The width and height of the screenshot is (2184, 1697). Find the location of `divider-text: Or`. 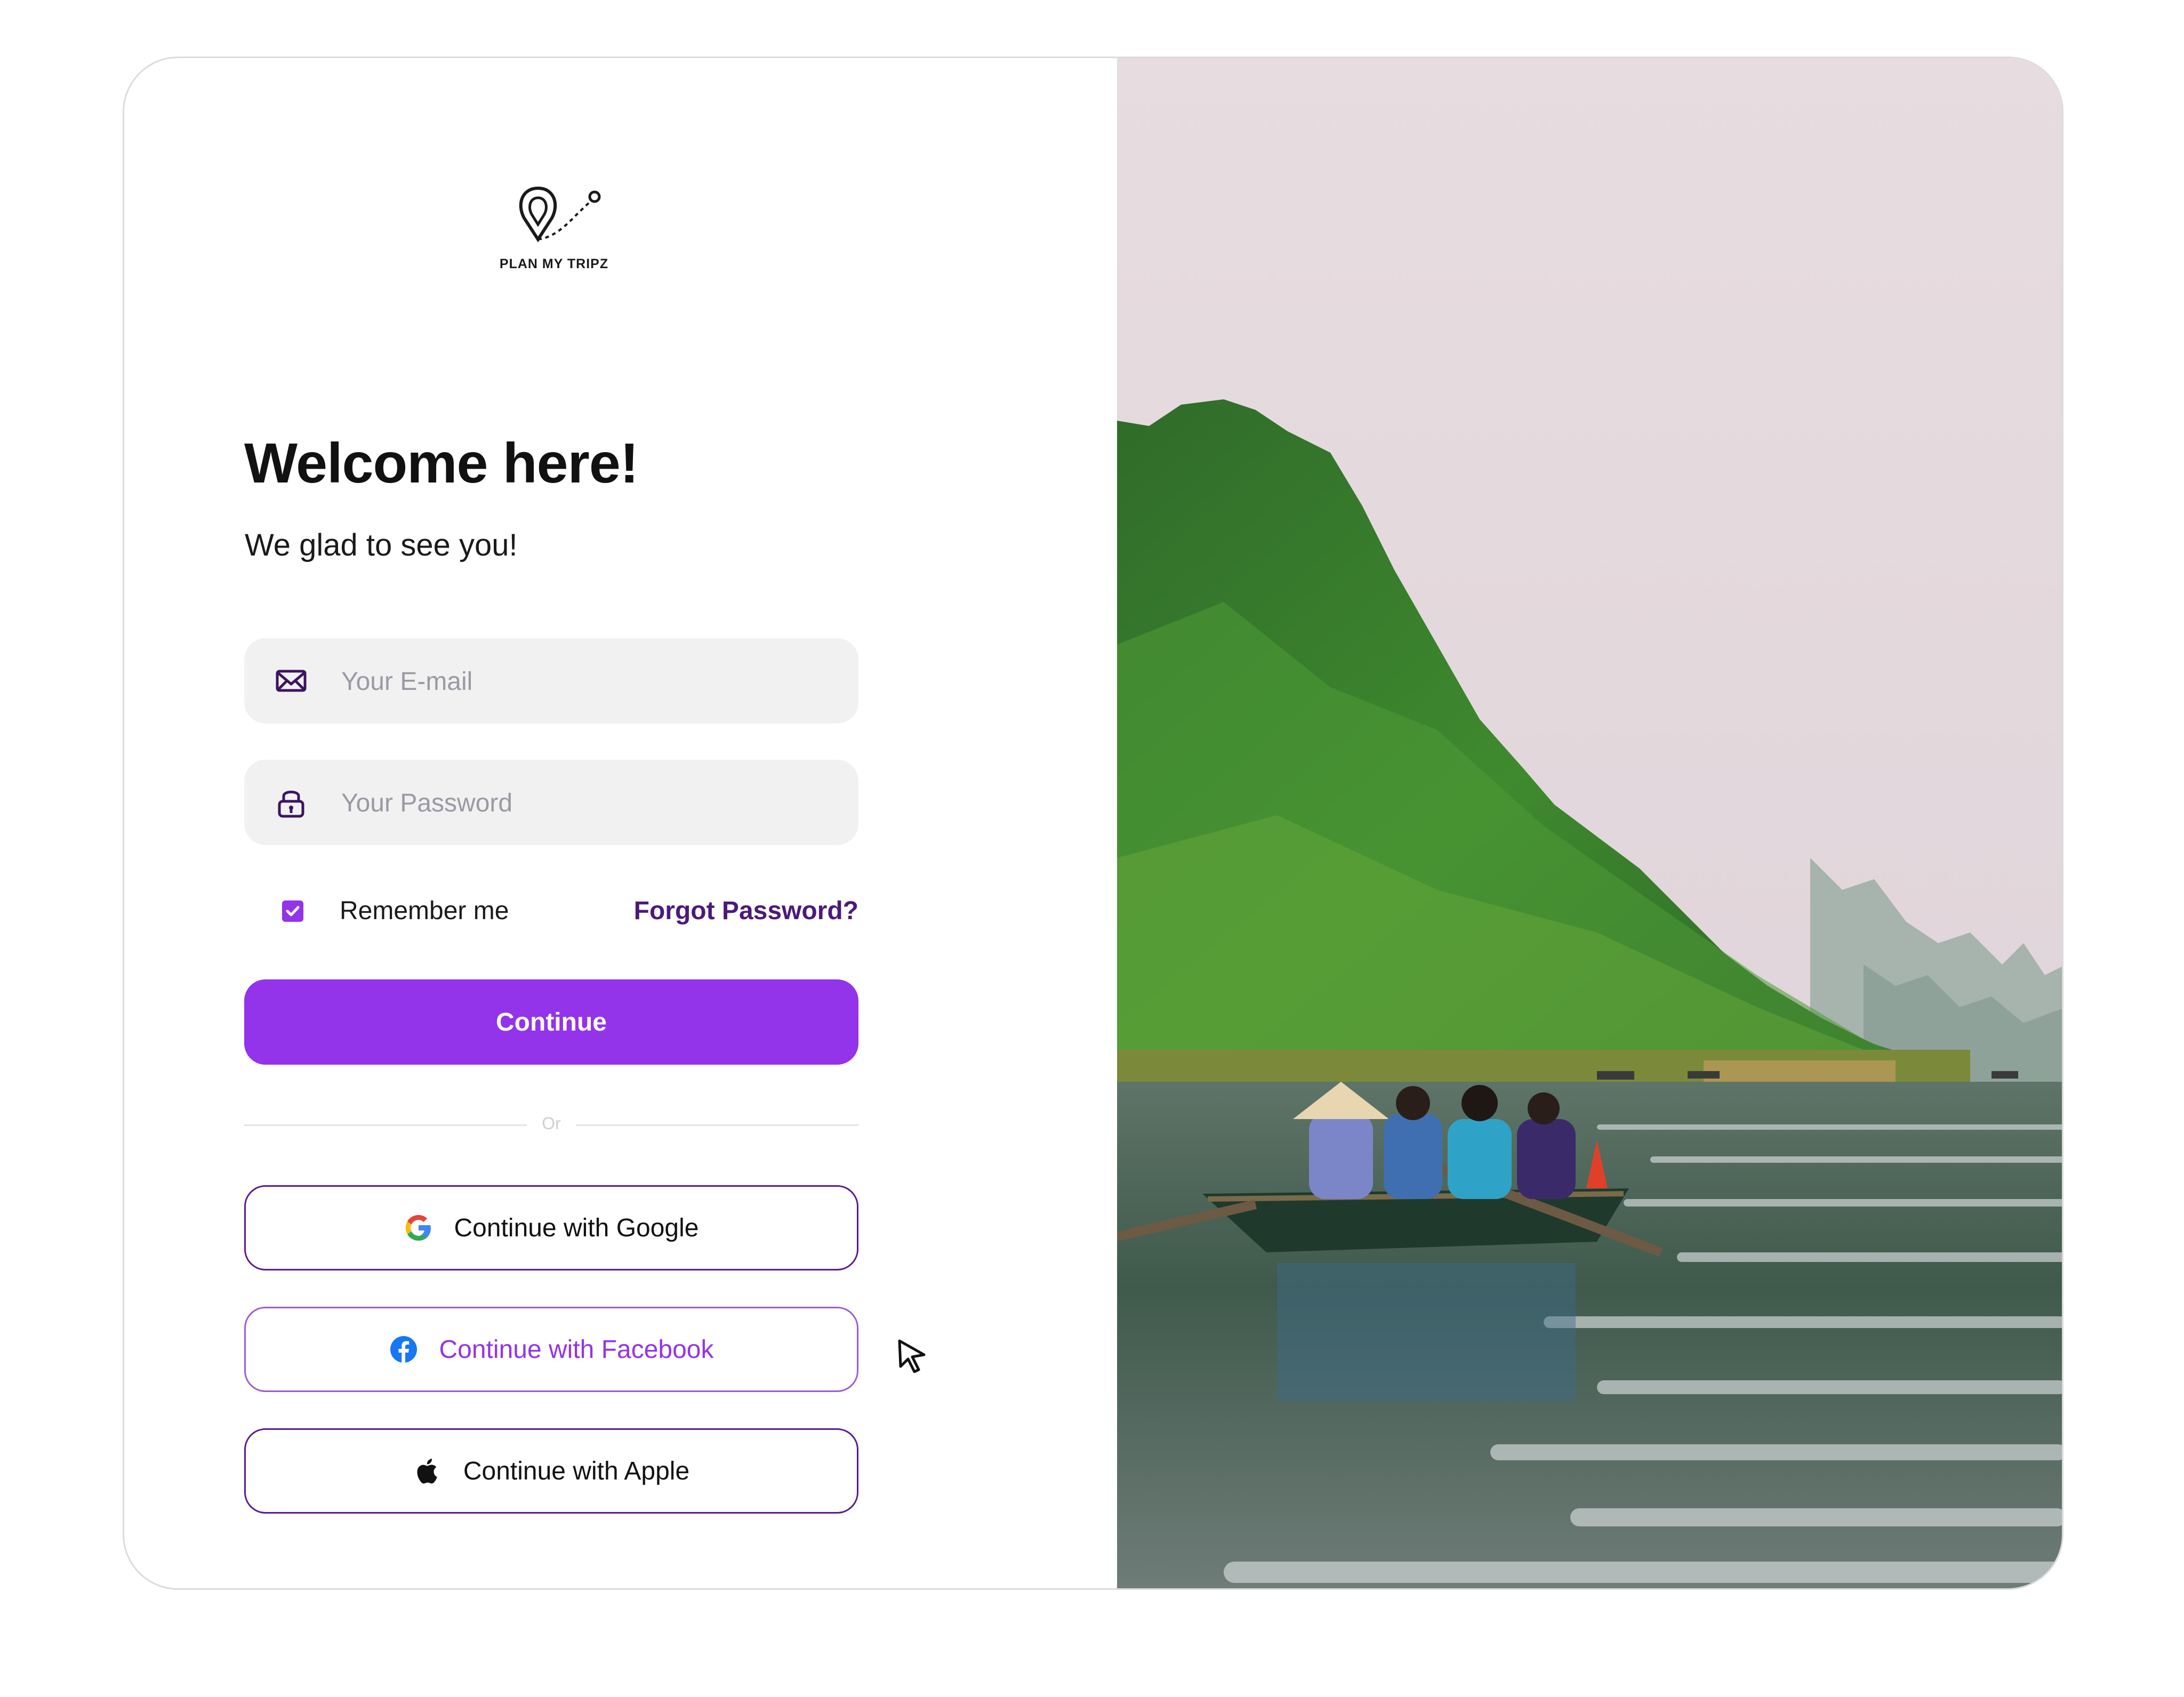

divider-text: Or is located at coordinates (551, 1123).